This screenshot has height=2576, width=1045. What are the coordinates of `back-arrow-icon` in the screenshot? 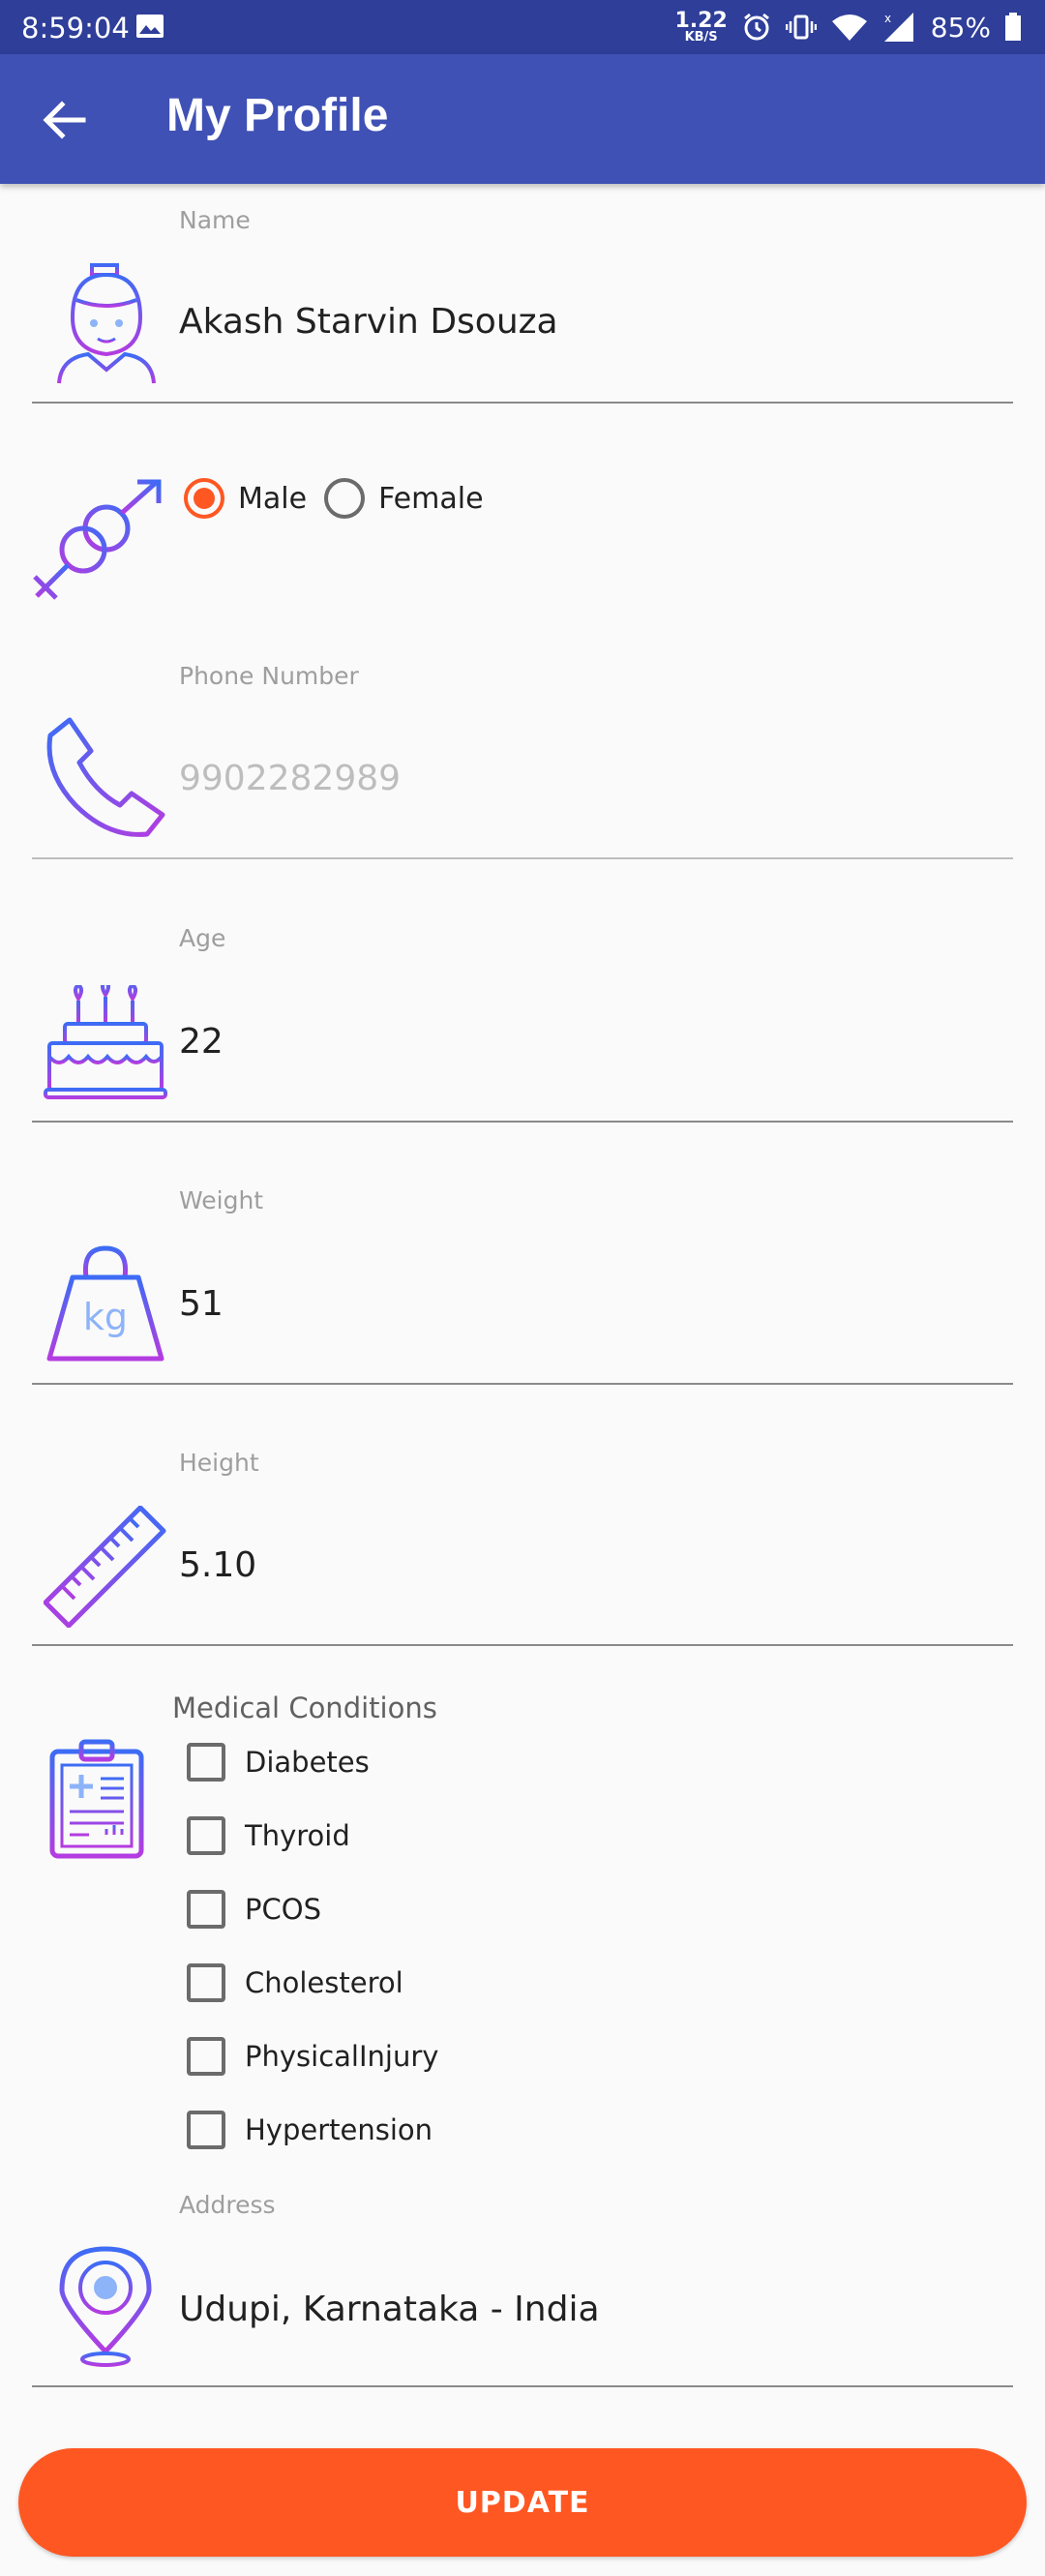 It's located at (64, 120).